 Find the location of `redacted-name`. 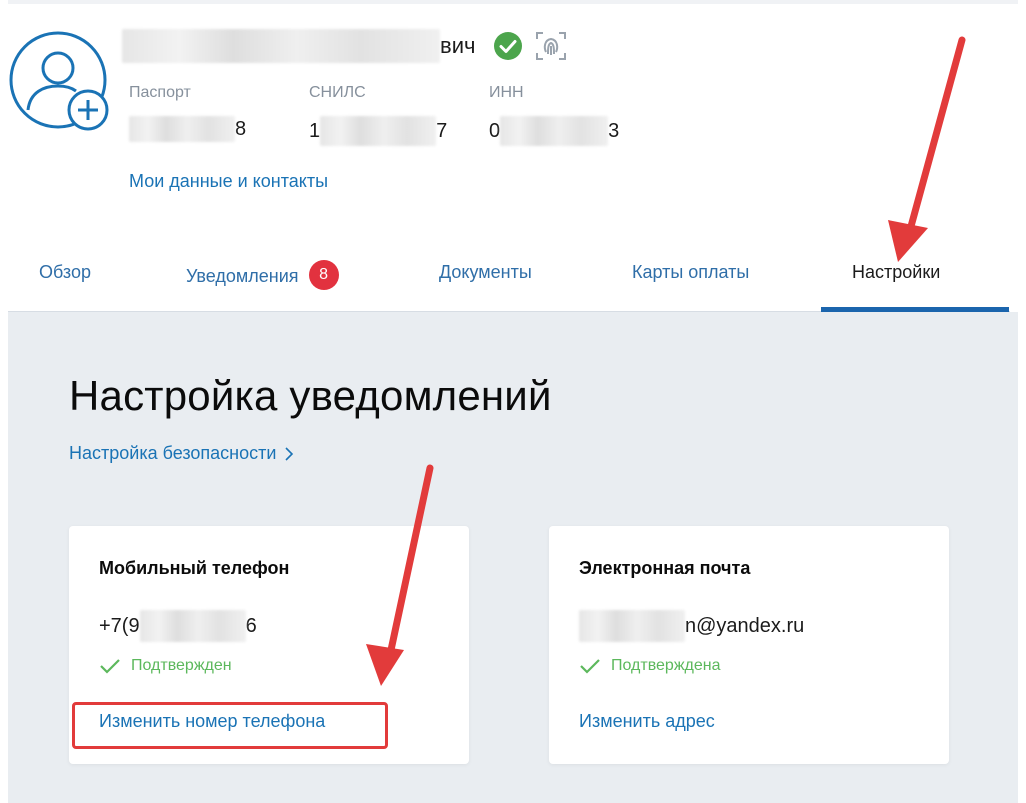

redacted-name is located at coordinates (281, 46).